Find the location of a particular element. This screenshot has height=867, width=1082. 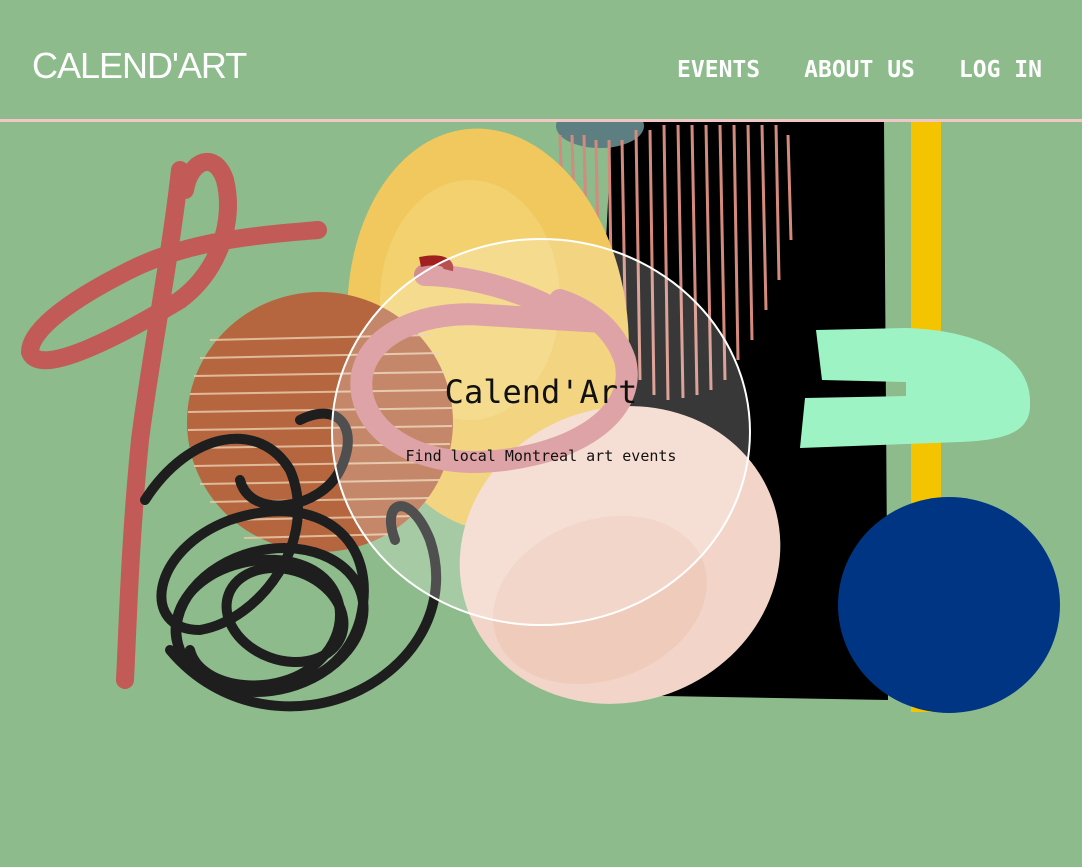

site-header: CALEND'ART EVENTS ABOUT US LOG IN is located at coordinates (541, 59).